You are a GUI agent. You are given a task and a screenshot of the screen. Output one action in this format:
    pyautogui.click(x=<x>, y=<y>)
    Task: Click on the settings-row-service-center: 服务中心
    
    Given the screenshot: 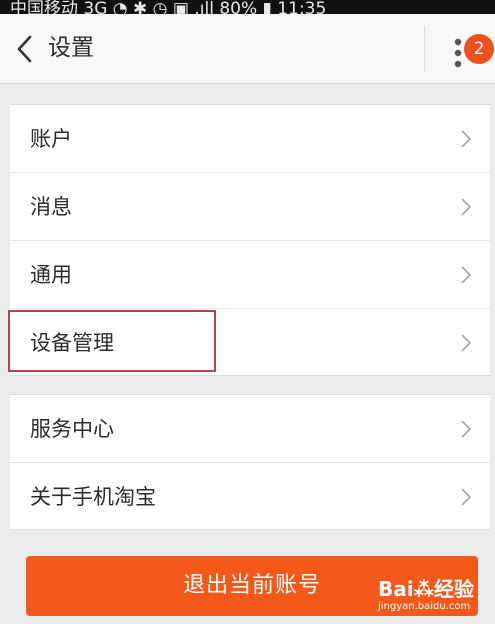 What is the action you would take?
    pyautogui.click(x=250, y=429)
    